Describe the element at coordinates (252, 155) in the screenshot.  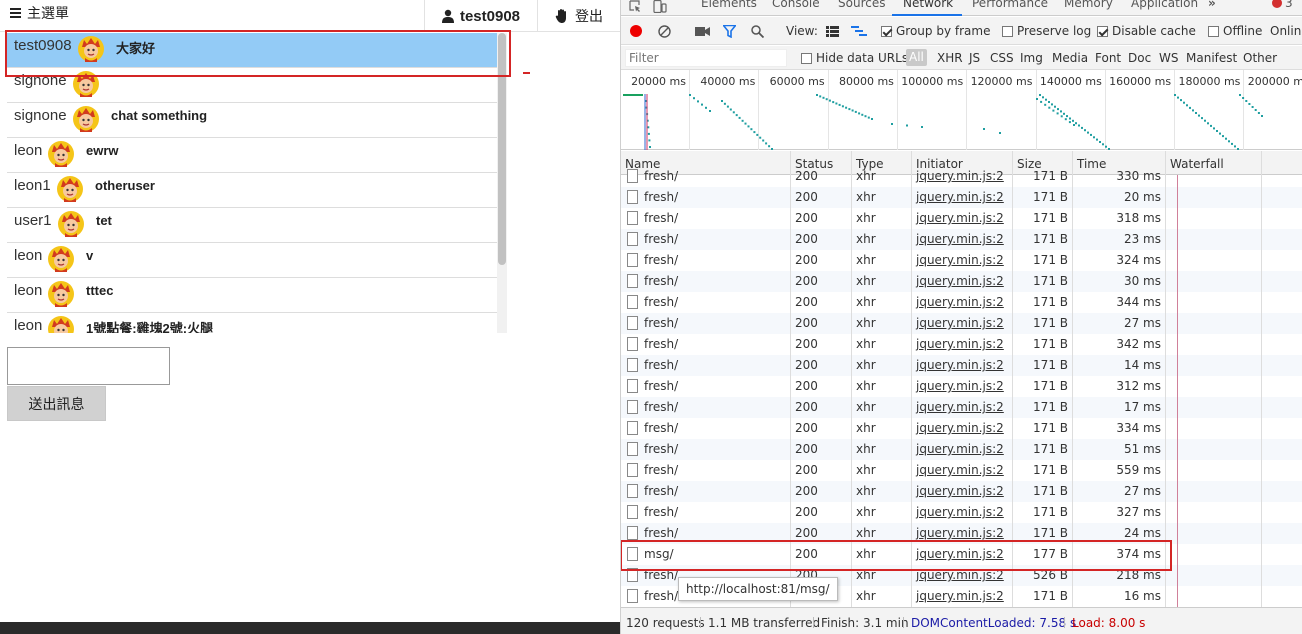
I see `message-row: leon ewrw` at that location.